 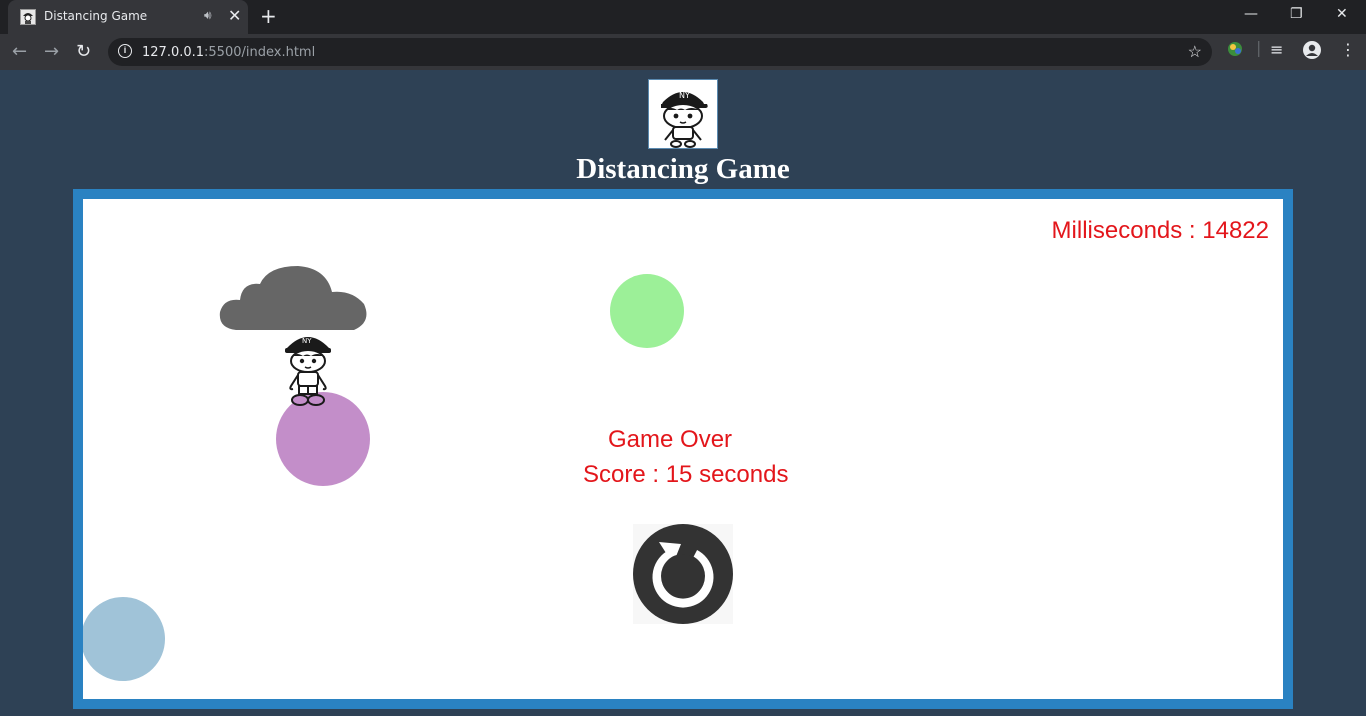 What do you see at coordinates (19, 51) in the screenshot?
I see `back-icon: ←` at bounding box center [19, 51].